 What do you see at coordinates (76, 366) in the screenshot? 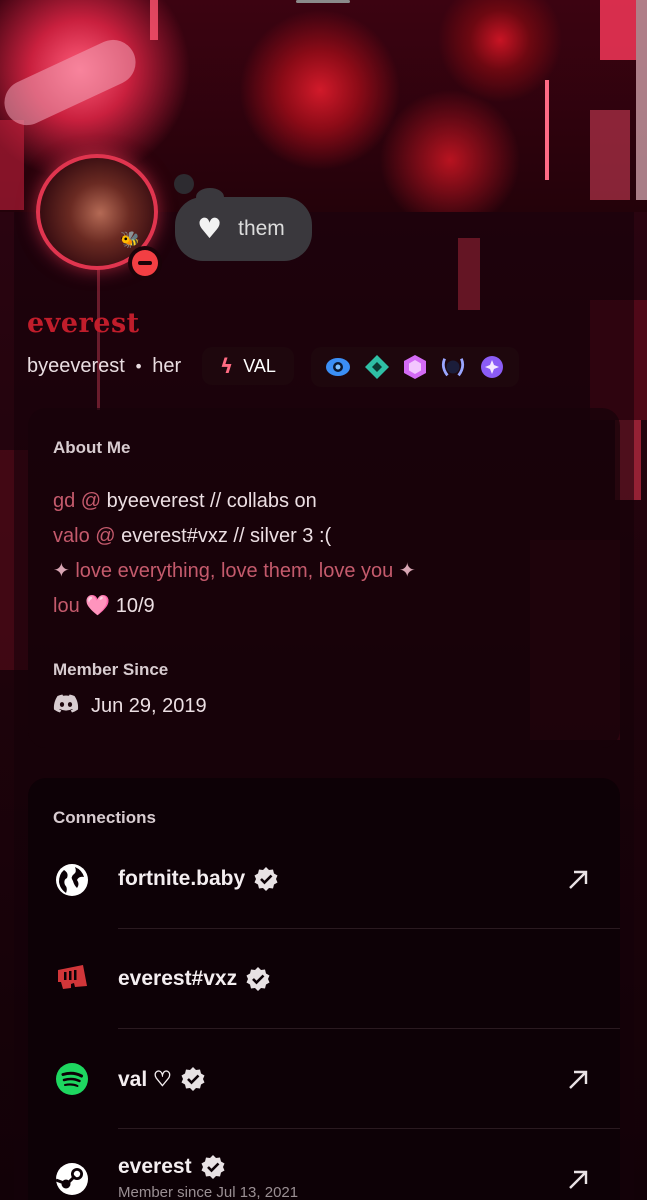
I see `username: byeeverest` at bounding box center [76, 366].